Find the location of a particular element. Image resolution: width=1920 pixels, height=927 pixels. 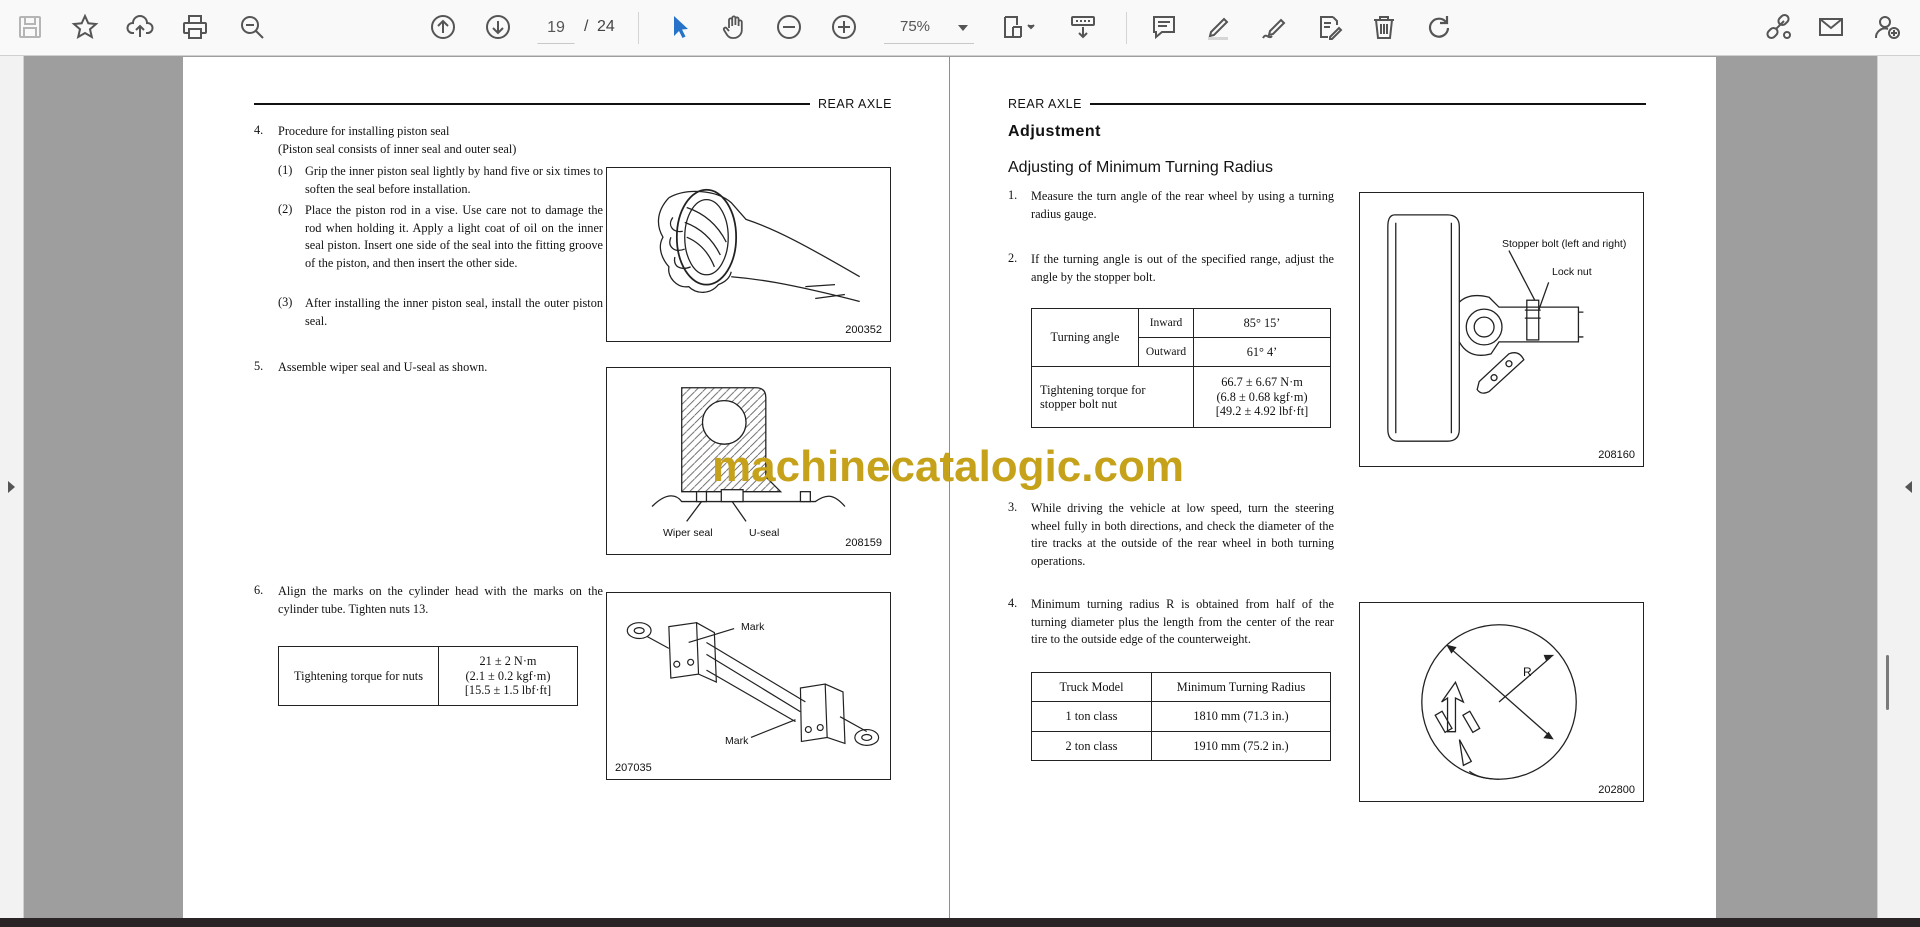

zoom-out-search-icon is located at coordinates (252, 27).